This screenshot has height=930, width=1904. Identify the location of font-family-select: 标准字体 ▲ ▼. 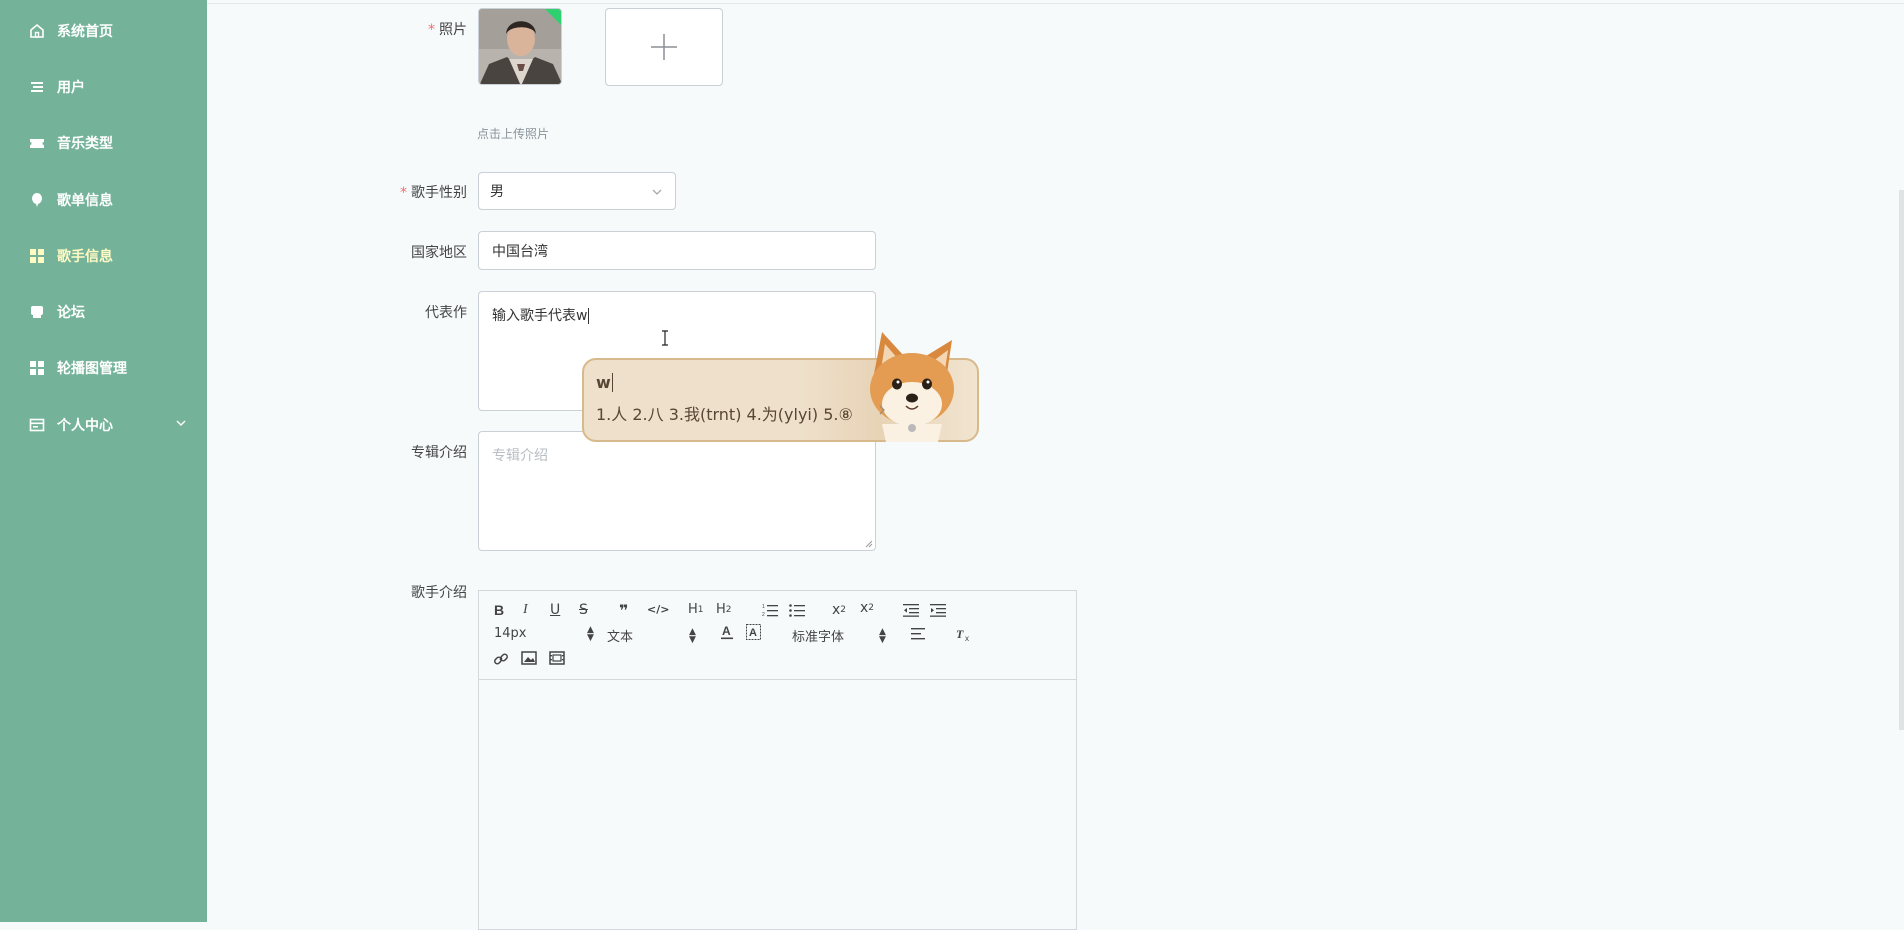
(839, 635).